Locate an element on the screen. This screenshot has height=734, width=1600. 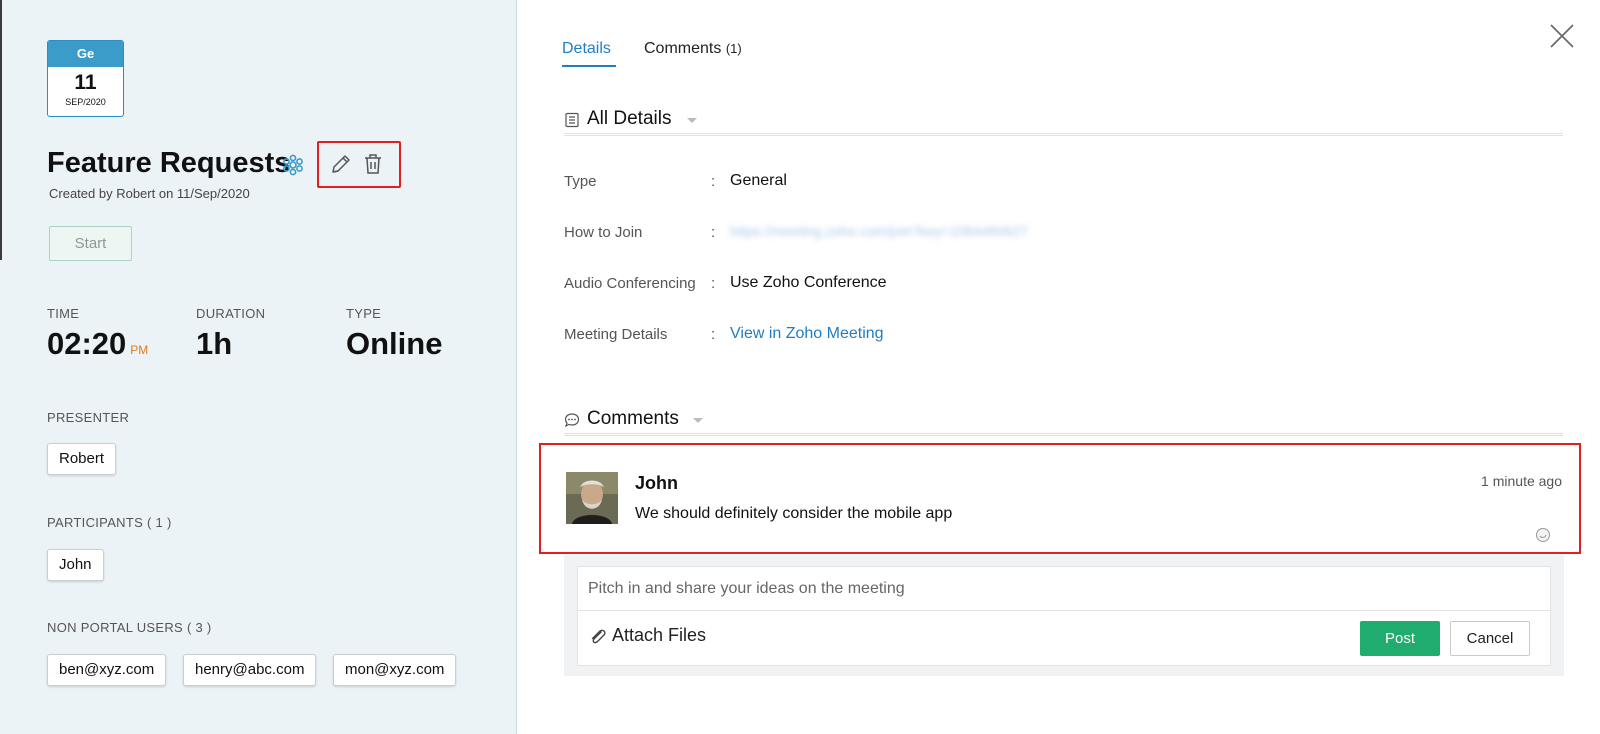
time-text: 02:20 is located at coordinates (87, 343).